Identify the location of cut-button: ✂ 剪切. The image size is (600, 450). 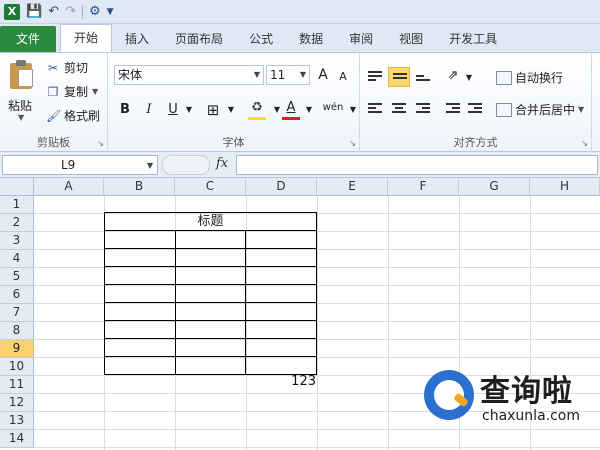
(67, 67).